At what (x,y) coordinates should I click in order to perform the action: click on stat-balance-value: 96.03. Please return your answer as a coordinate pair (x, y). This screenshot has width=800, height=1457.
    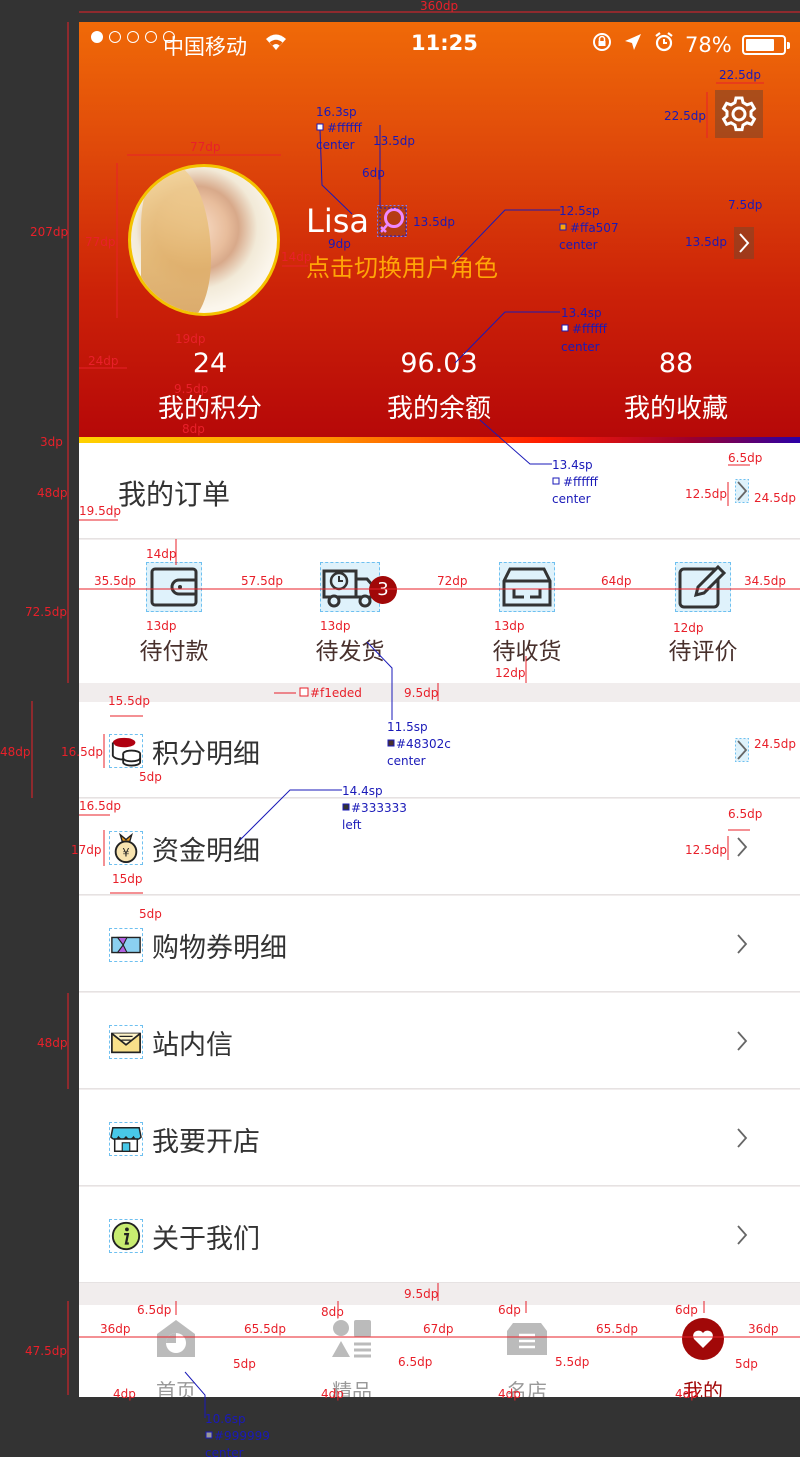
    Looking at the image, I should click on (439, 363).